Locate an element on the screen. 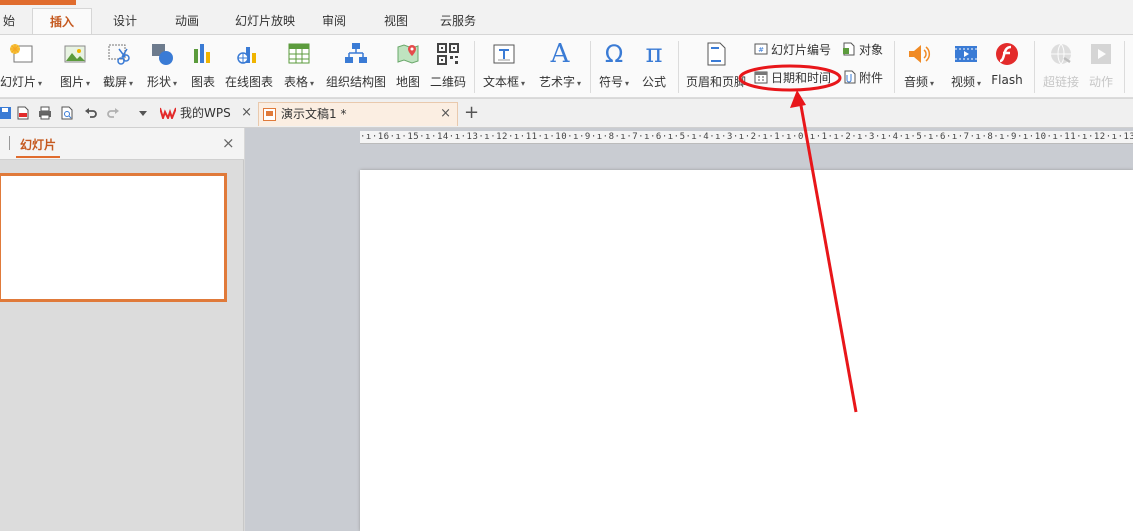 The height and width of the screenshot is (531, 1133). audio-icon is located at coordinates (920, 54).